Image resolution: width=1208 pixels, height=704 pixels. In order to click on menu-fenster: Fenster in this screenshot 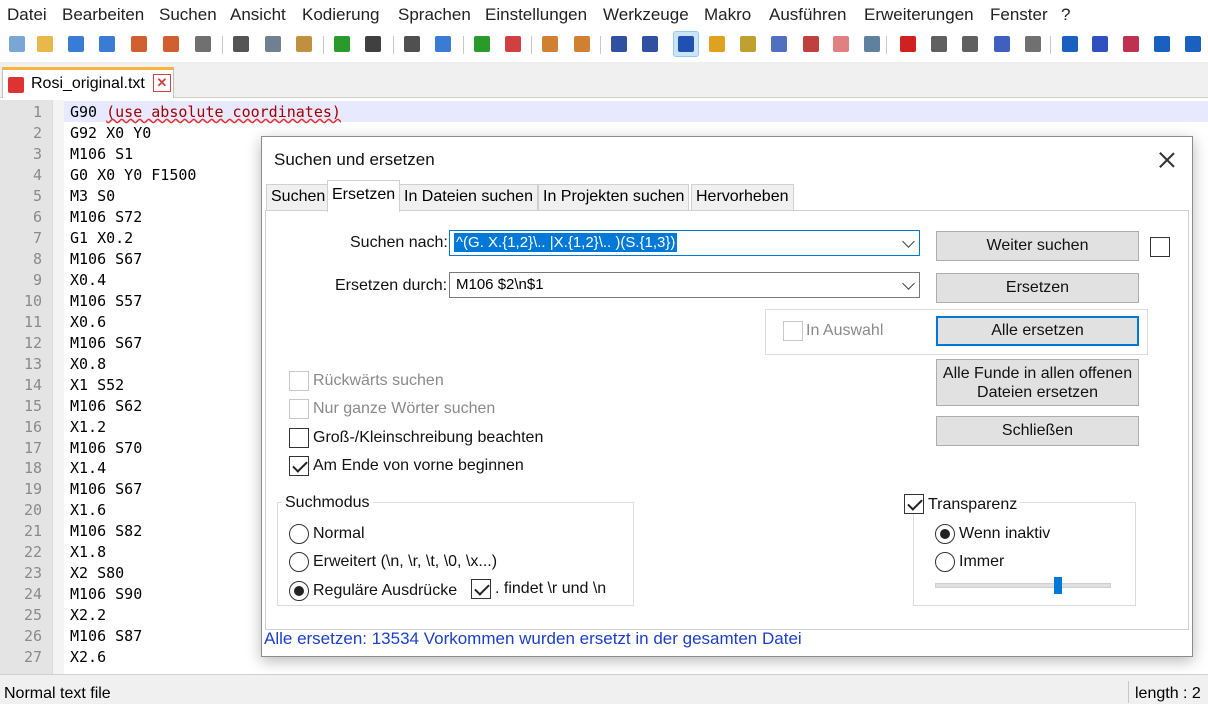, I will do `click(1019, 15)`.